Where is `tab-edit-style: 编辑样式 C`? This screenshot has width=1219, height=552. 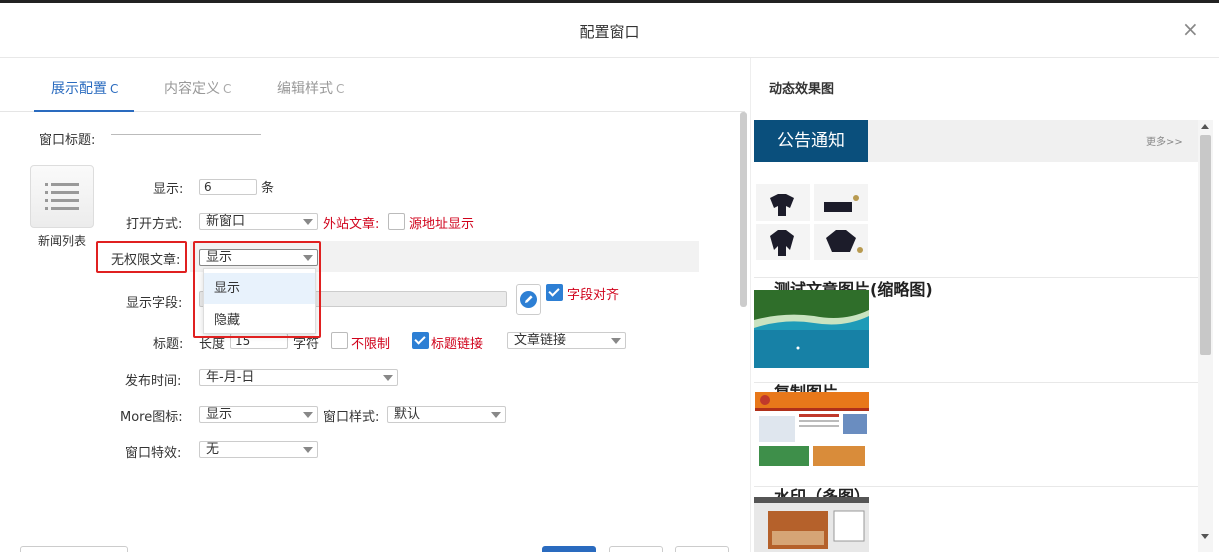 tab-edit-style: 编辑样式 C is located at coordinates (310, 88).